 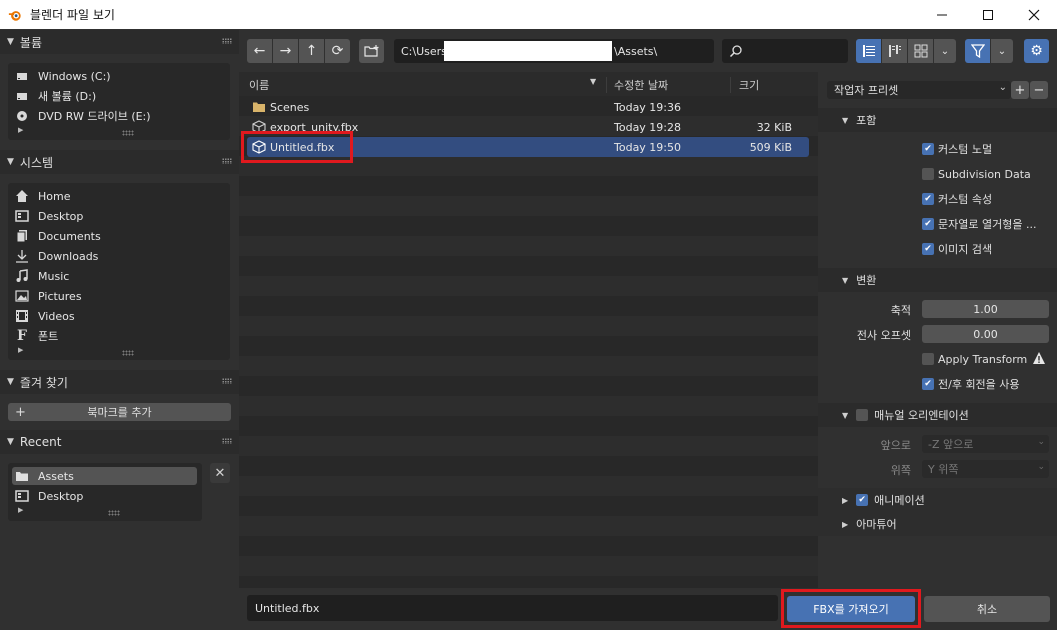 What do you see at coordinates (735, 51) in the screenshot?
I see `search-icon` at bounding box center [735, 51].